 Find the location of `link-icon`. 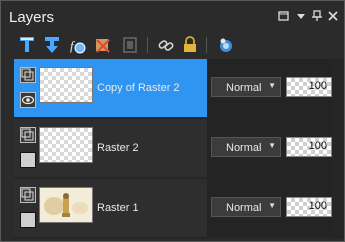

link-icon is located at coordinates (166, 45).